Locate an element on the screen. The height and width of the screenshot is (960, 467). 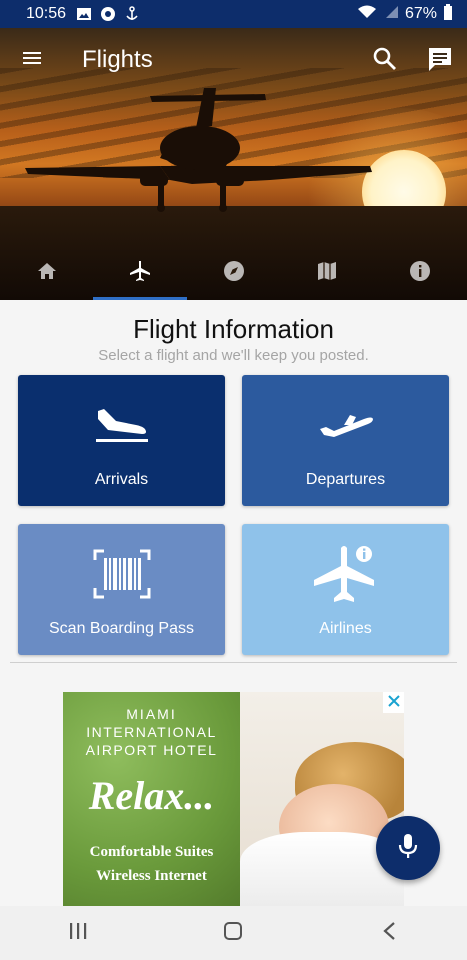
menu-button is located at coordinates (32, 60).